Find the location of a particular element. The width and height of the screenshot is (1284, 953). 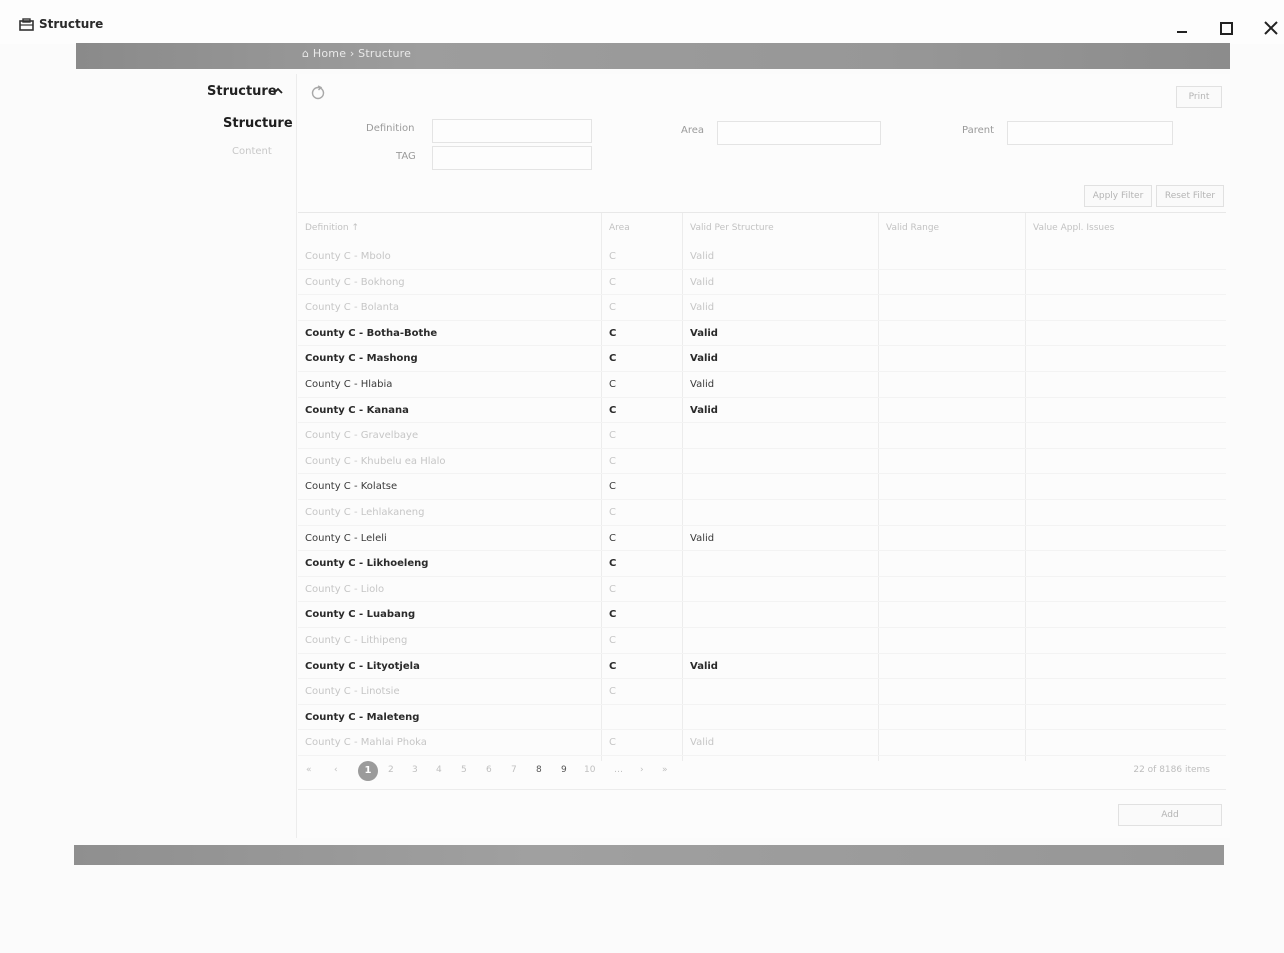

page-3-button: 3 is located at coordinates (415, 770).